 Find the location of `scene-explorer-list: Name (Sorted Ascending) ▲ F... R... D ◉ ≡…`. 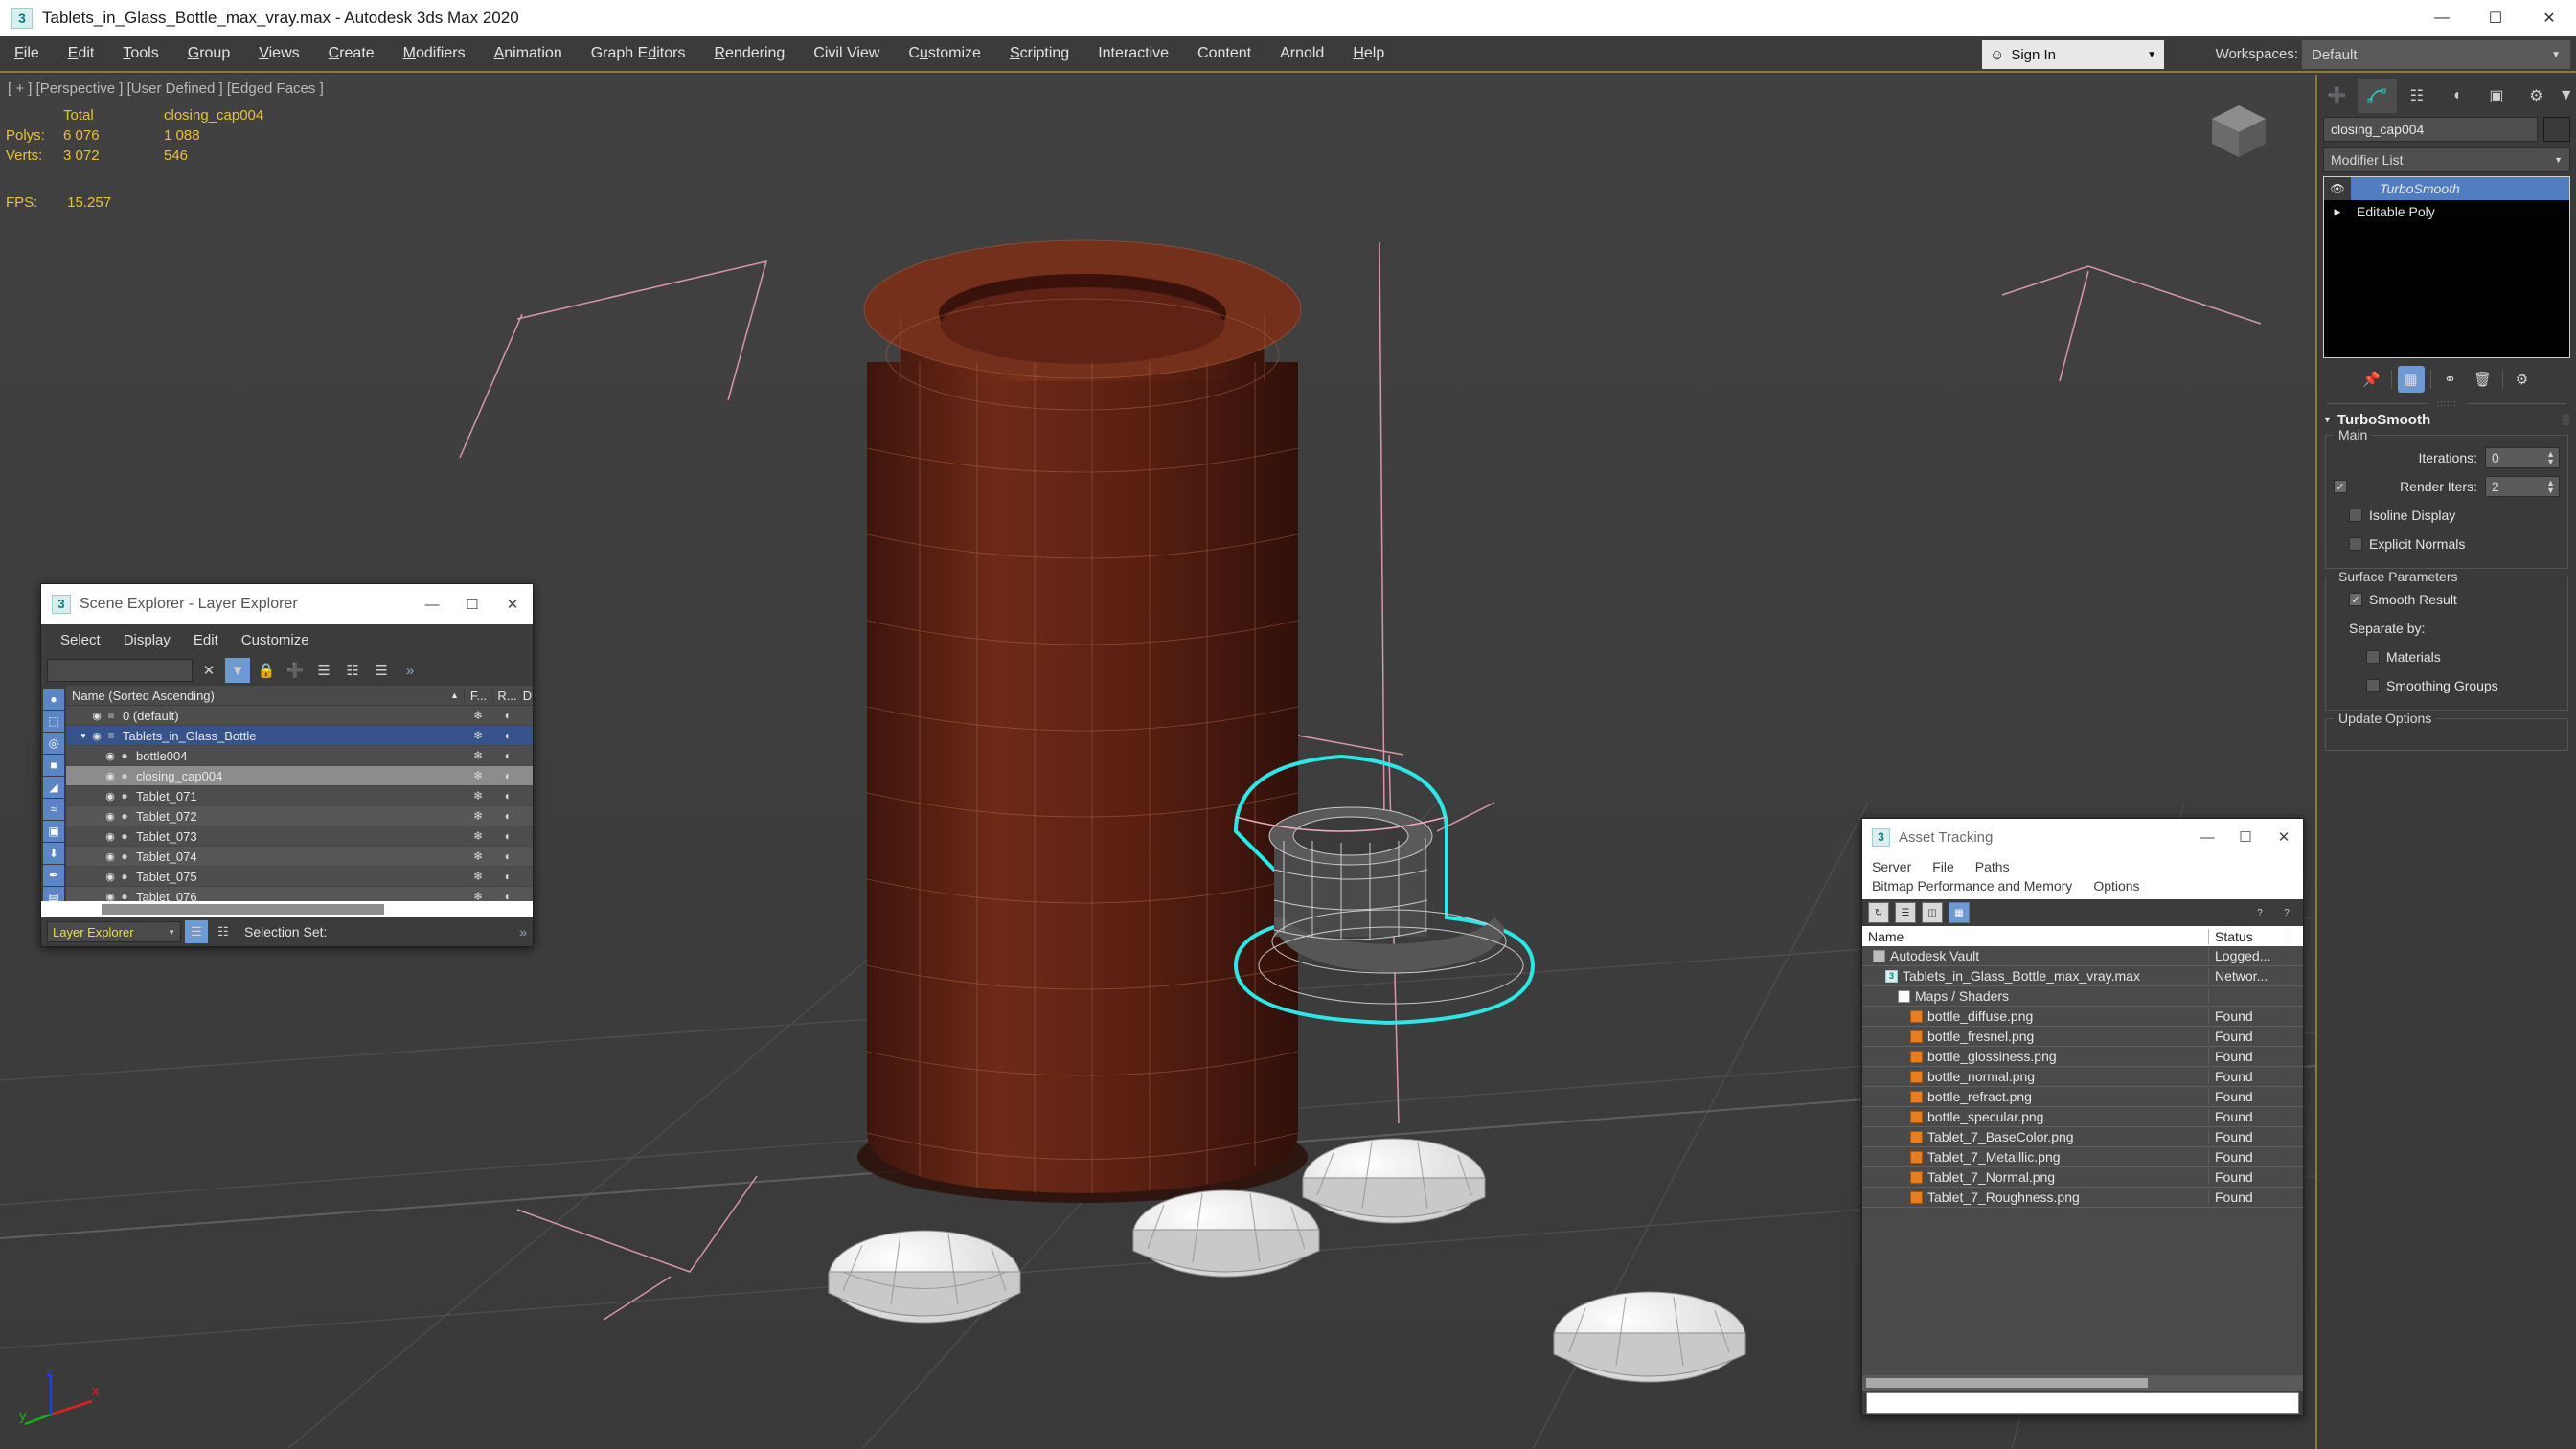

scene-explorer-list: Name (Sorted Ascending) ▲ F... R... D ◉ ≡… is located at coordinates (299, 793).